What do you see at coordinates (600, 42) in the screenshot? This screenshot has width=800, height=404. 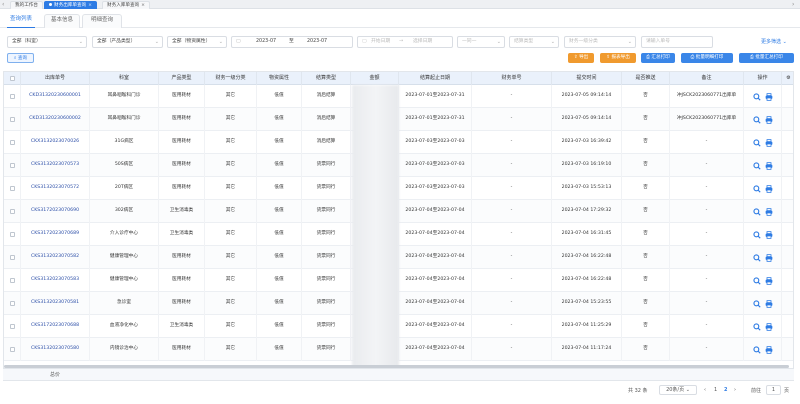 I see `finance-category-select: 财务一级分类 ⌄` at bounding box center [600, 42].